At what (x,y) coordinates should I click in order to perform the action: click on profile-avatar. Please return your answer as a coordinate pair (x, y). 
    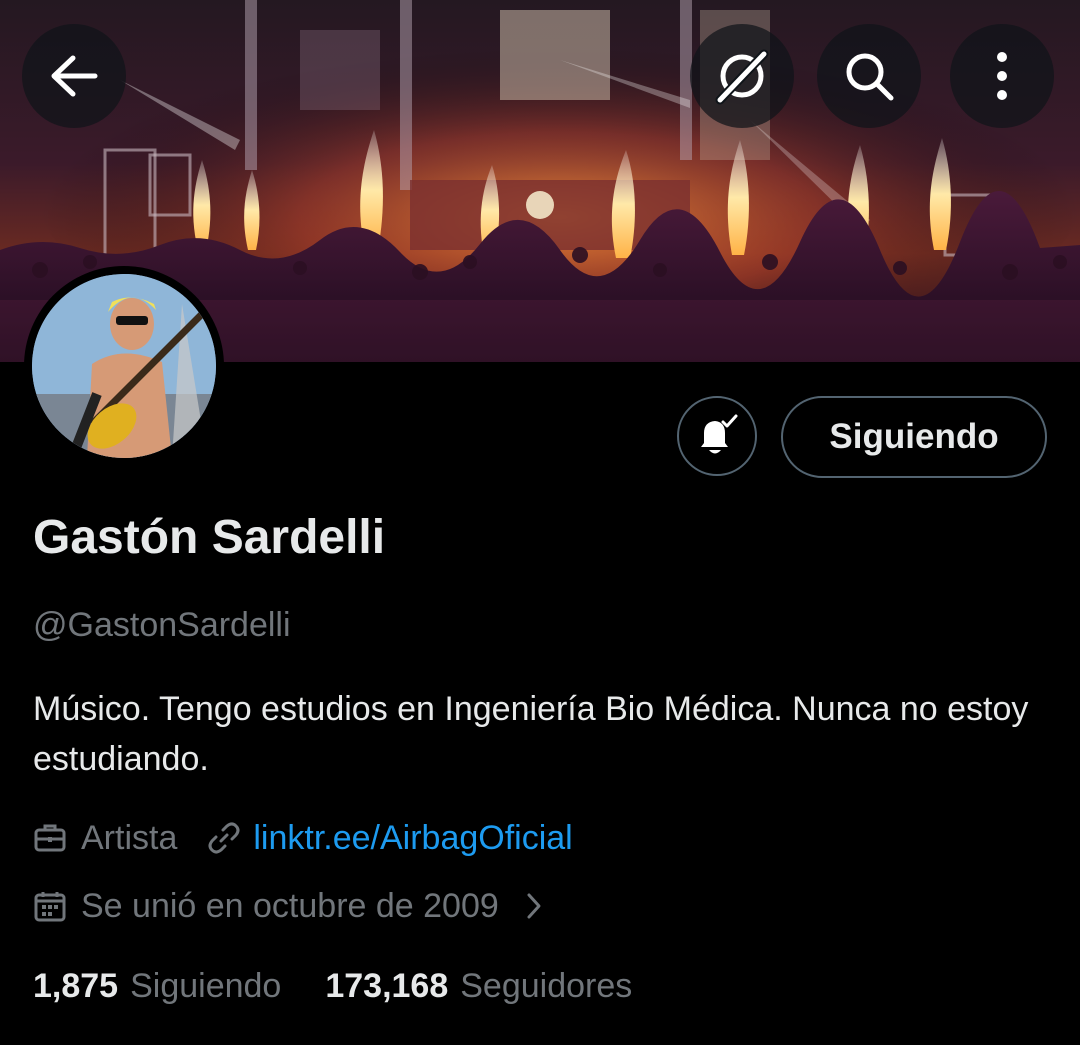
    Looking at the image, I should click on (124, 366).